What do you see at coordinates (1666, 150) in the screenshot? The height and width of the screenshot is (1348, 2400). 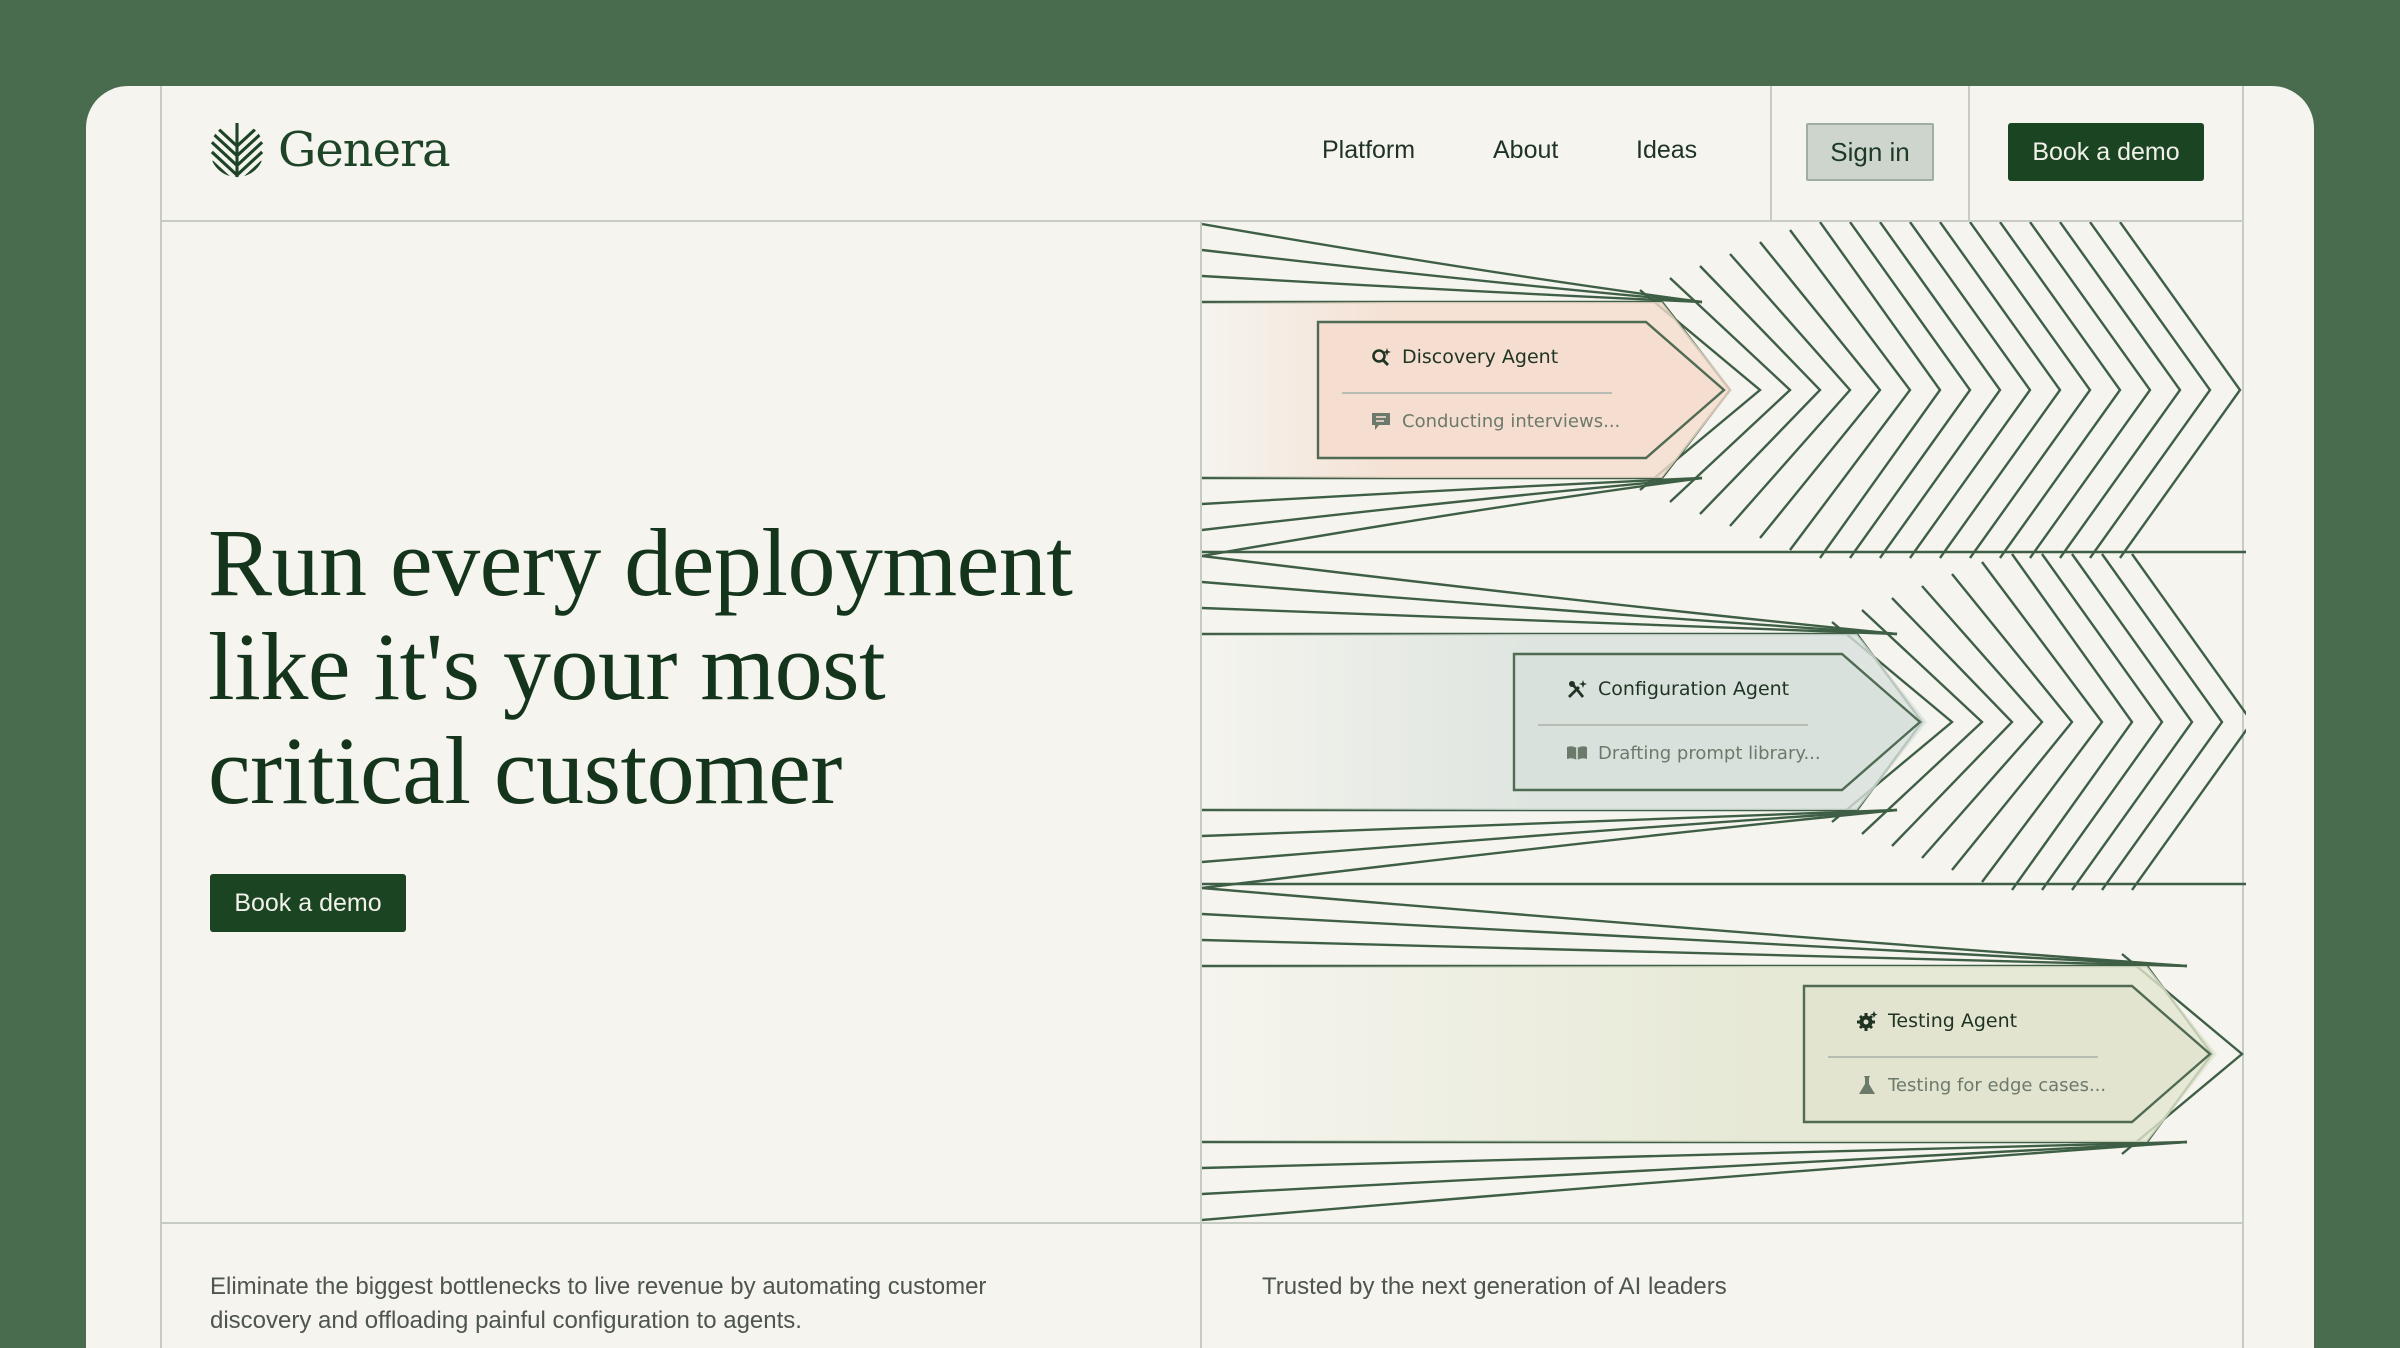 I see `nav-link-ideas: Ideas` at bounding box center [1666, 150].